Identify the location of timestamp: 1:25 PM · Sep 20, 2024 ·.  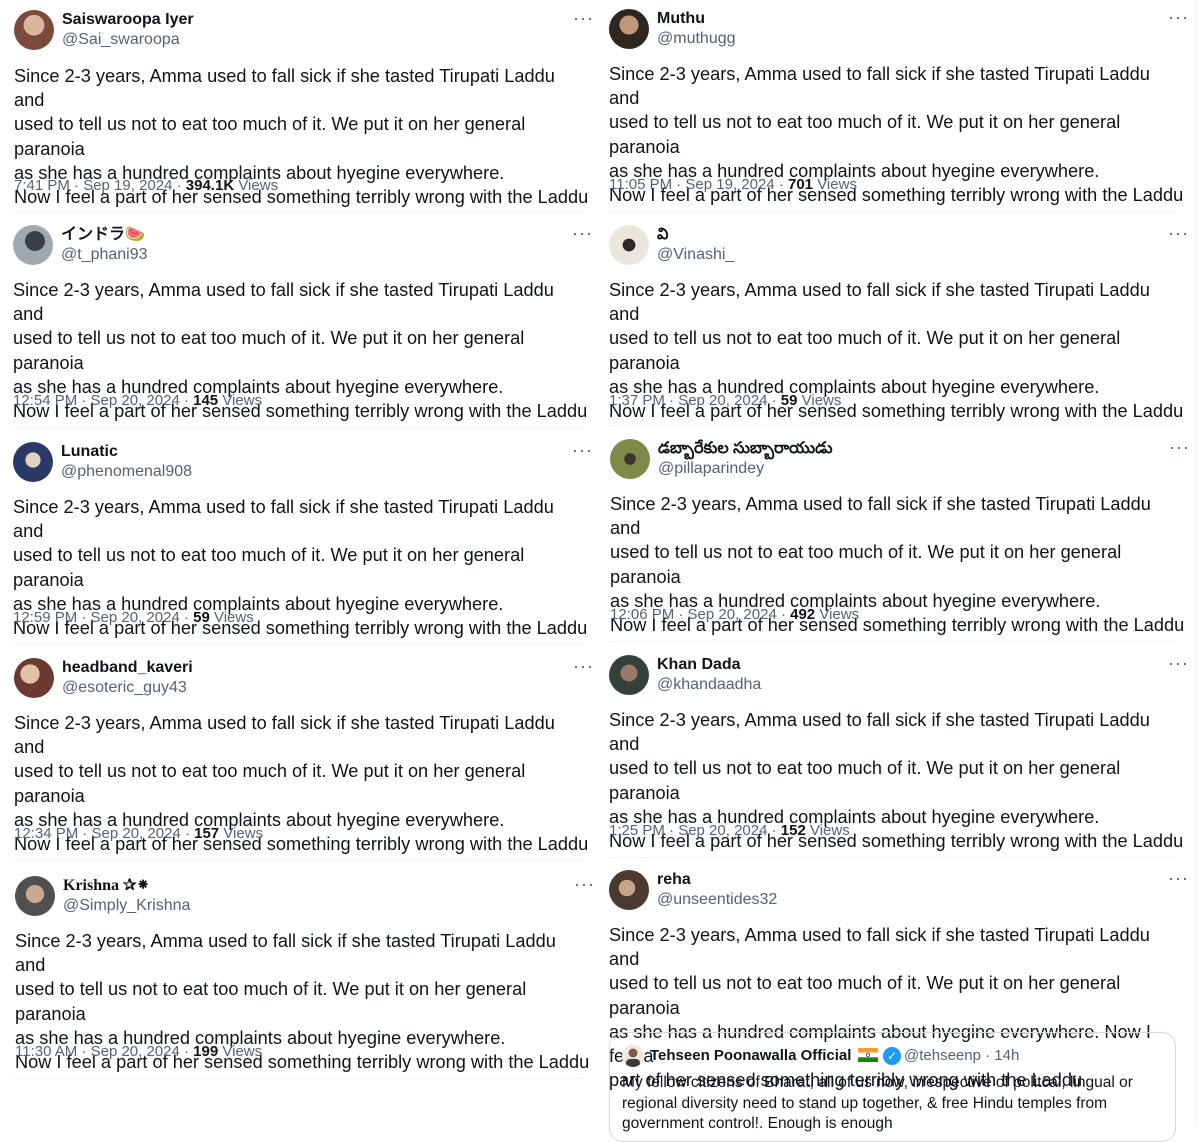
(695, 830).